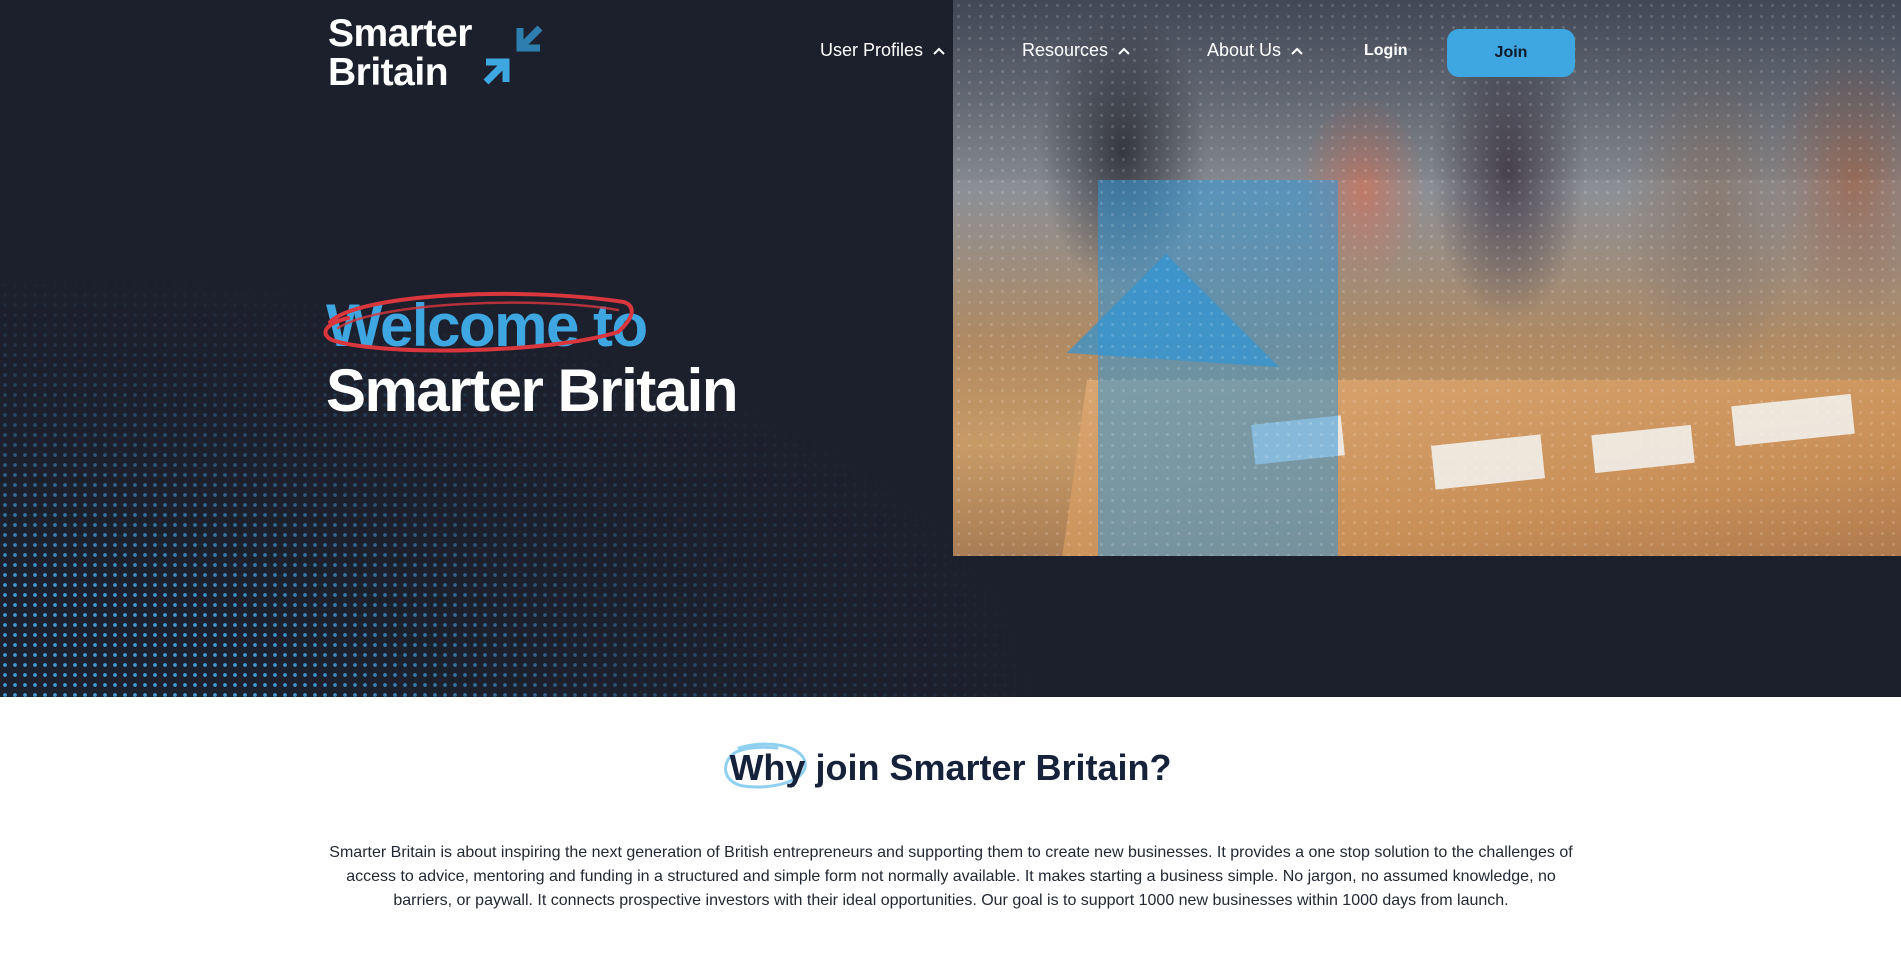 This screenshot has height=959, width=1901. I want to click on smarter-britain-logo: Smarter Britain, so click(436, 53).